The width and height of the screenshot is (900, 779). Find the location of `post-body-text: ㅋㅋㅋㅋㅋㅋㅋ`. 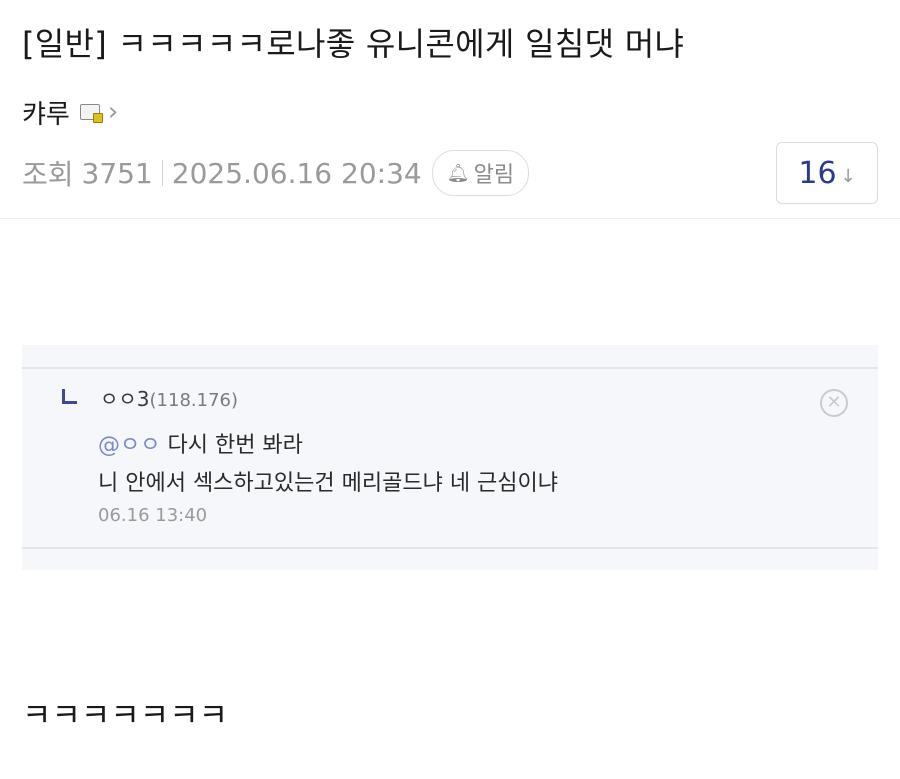

post-body-text: ㅋㅋㅋㅋㅋㅋㅋ is located at coordinates (125, 715).